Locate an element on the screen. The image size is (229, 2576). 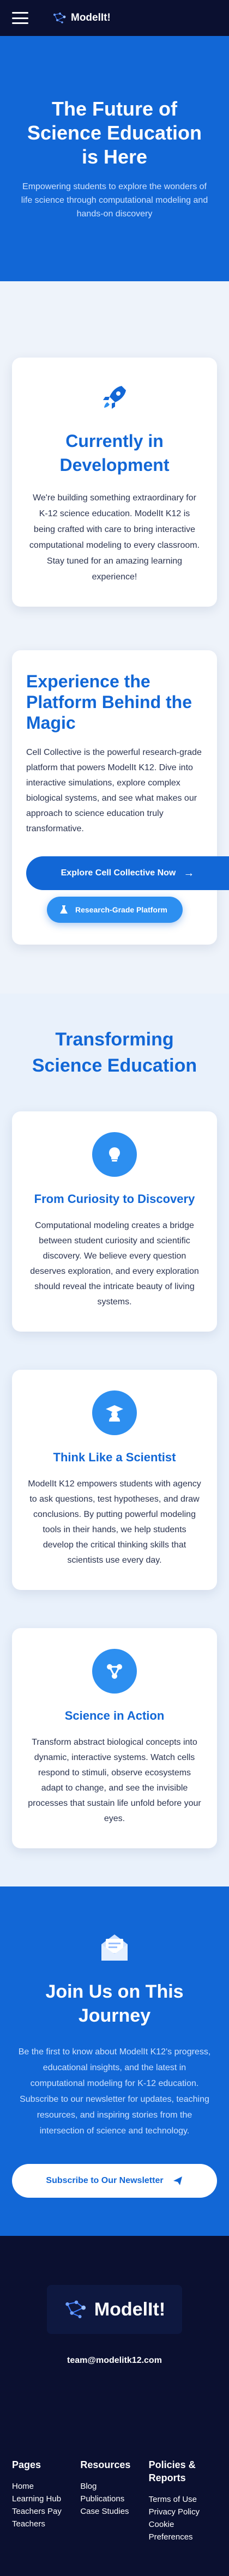
platform-title: Experience the Platform Behind the Magic is located at coordinates (109, 702).